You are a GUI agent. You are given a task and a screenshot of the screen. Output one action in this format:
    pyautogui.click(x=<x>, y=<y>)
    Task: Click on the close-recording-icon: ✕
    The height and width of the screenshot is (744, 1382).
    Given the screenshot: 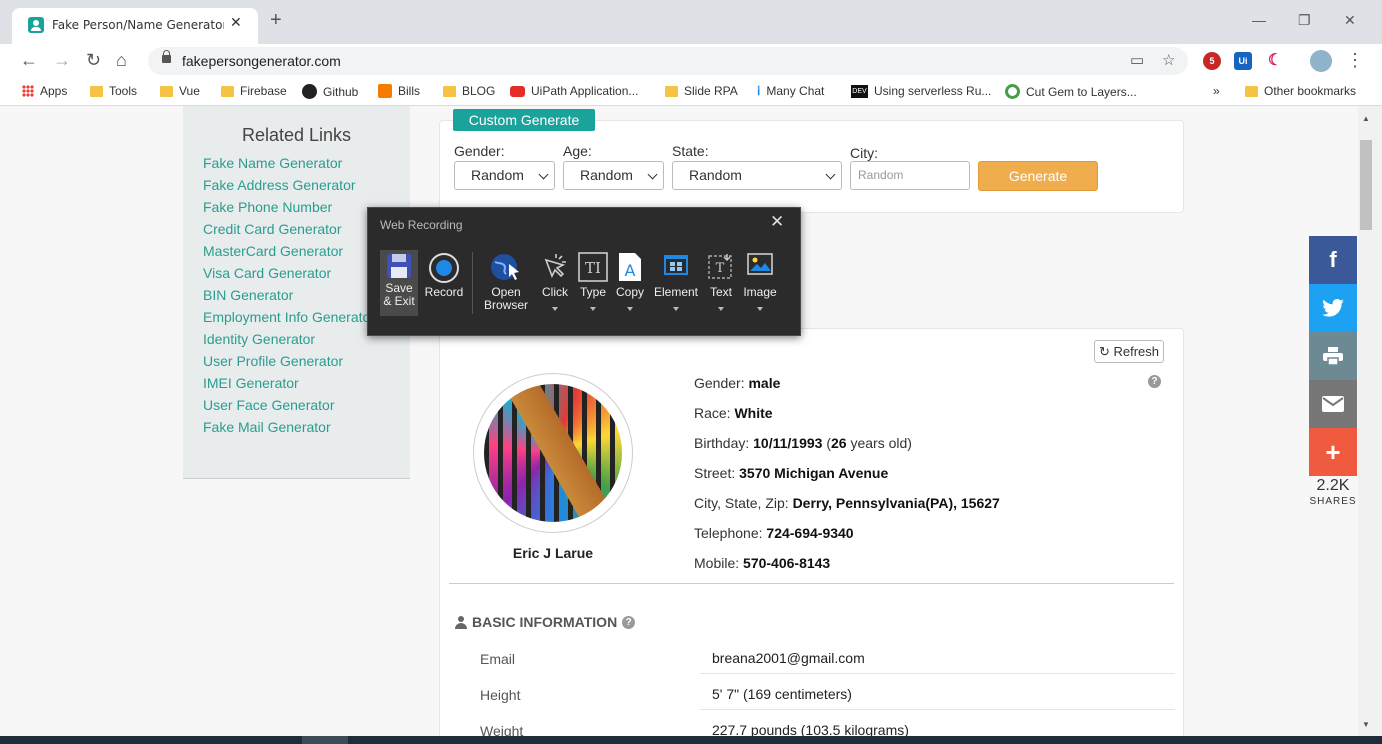 What is the action you would take?
    pyautogui.click(x=777, y=222)
    